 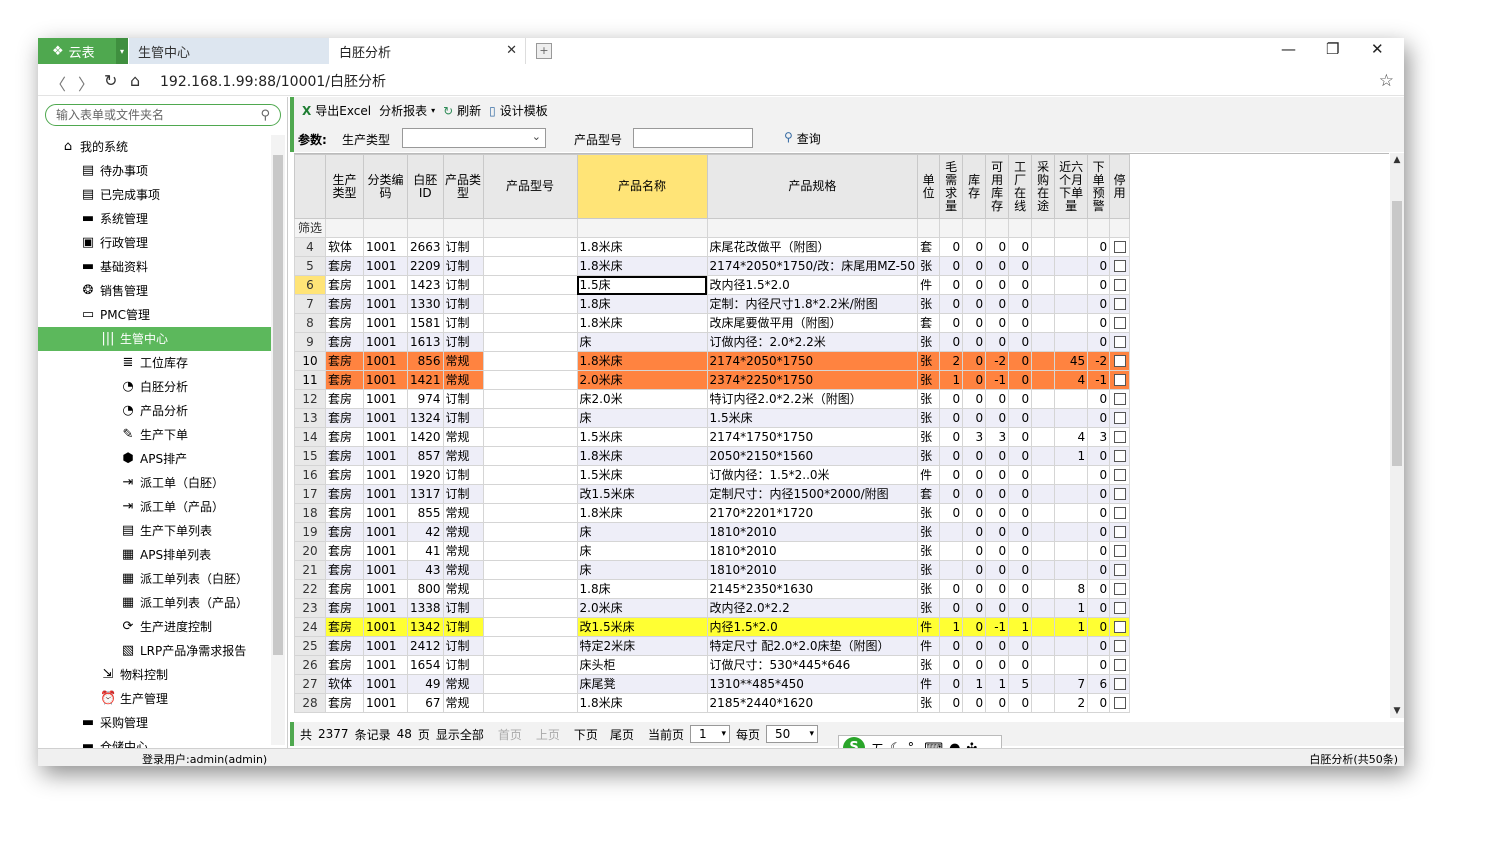 I want to click on row-number: 15, so click(x=310, y=456).